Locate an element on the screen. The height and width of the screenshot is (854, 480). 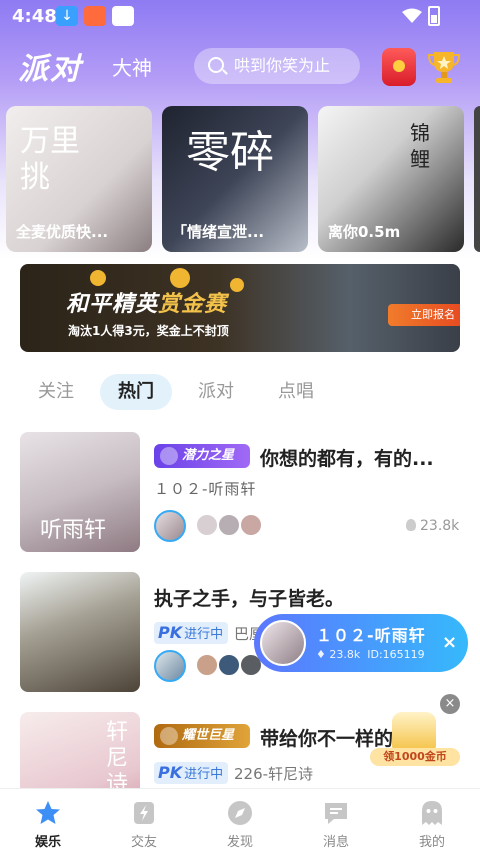
tab-master: 大神 is located at coordinates (132, 66).